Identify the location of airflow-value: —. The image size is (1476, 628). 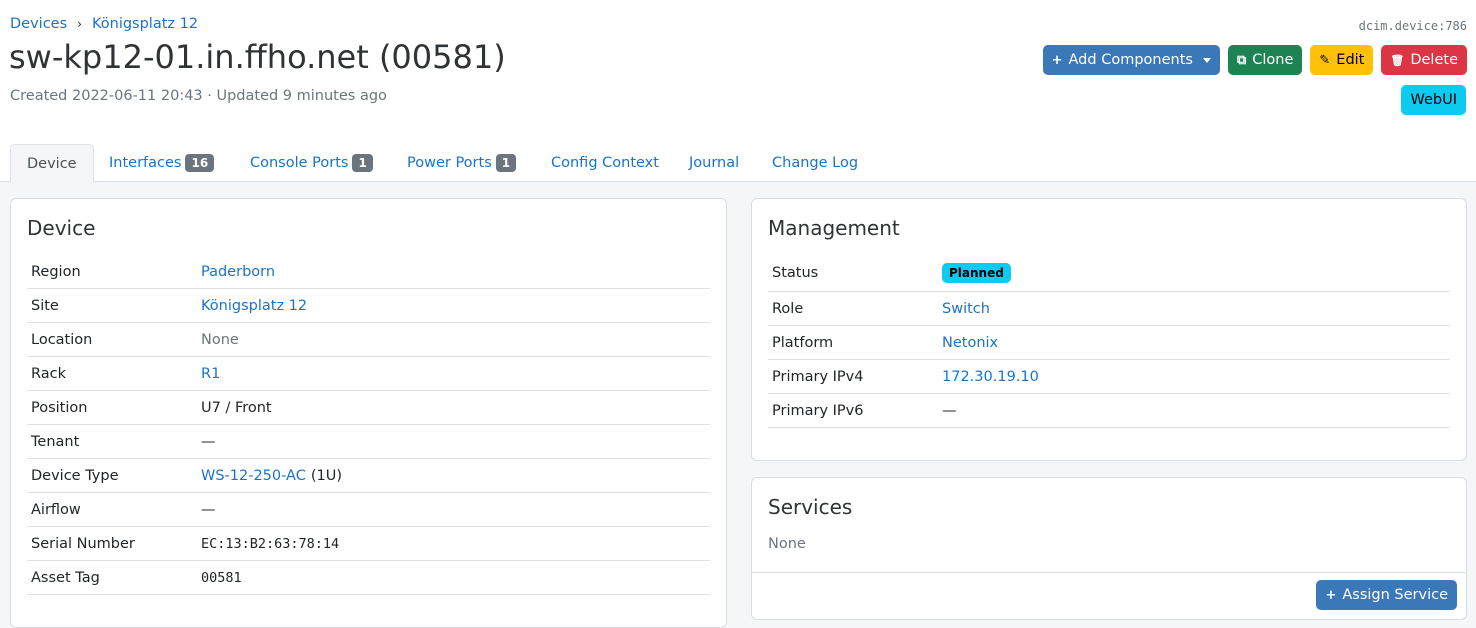
(208, 509).